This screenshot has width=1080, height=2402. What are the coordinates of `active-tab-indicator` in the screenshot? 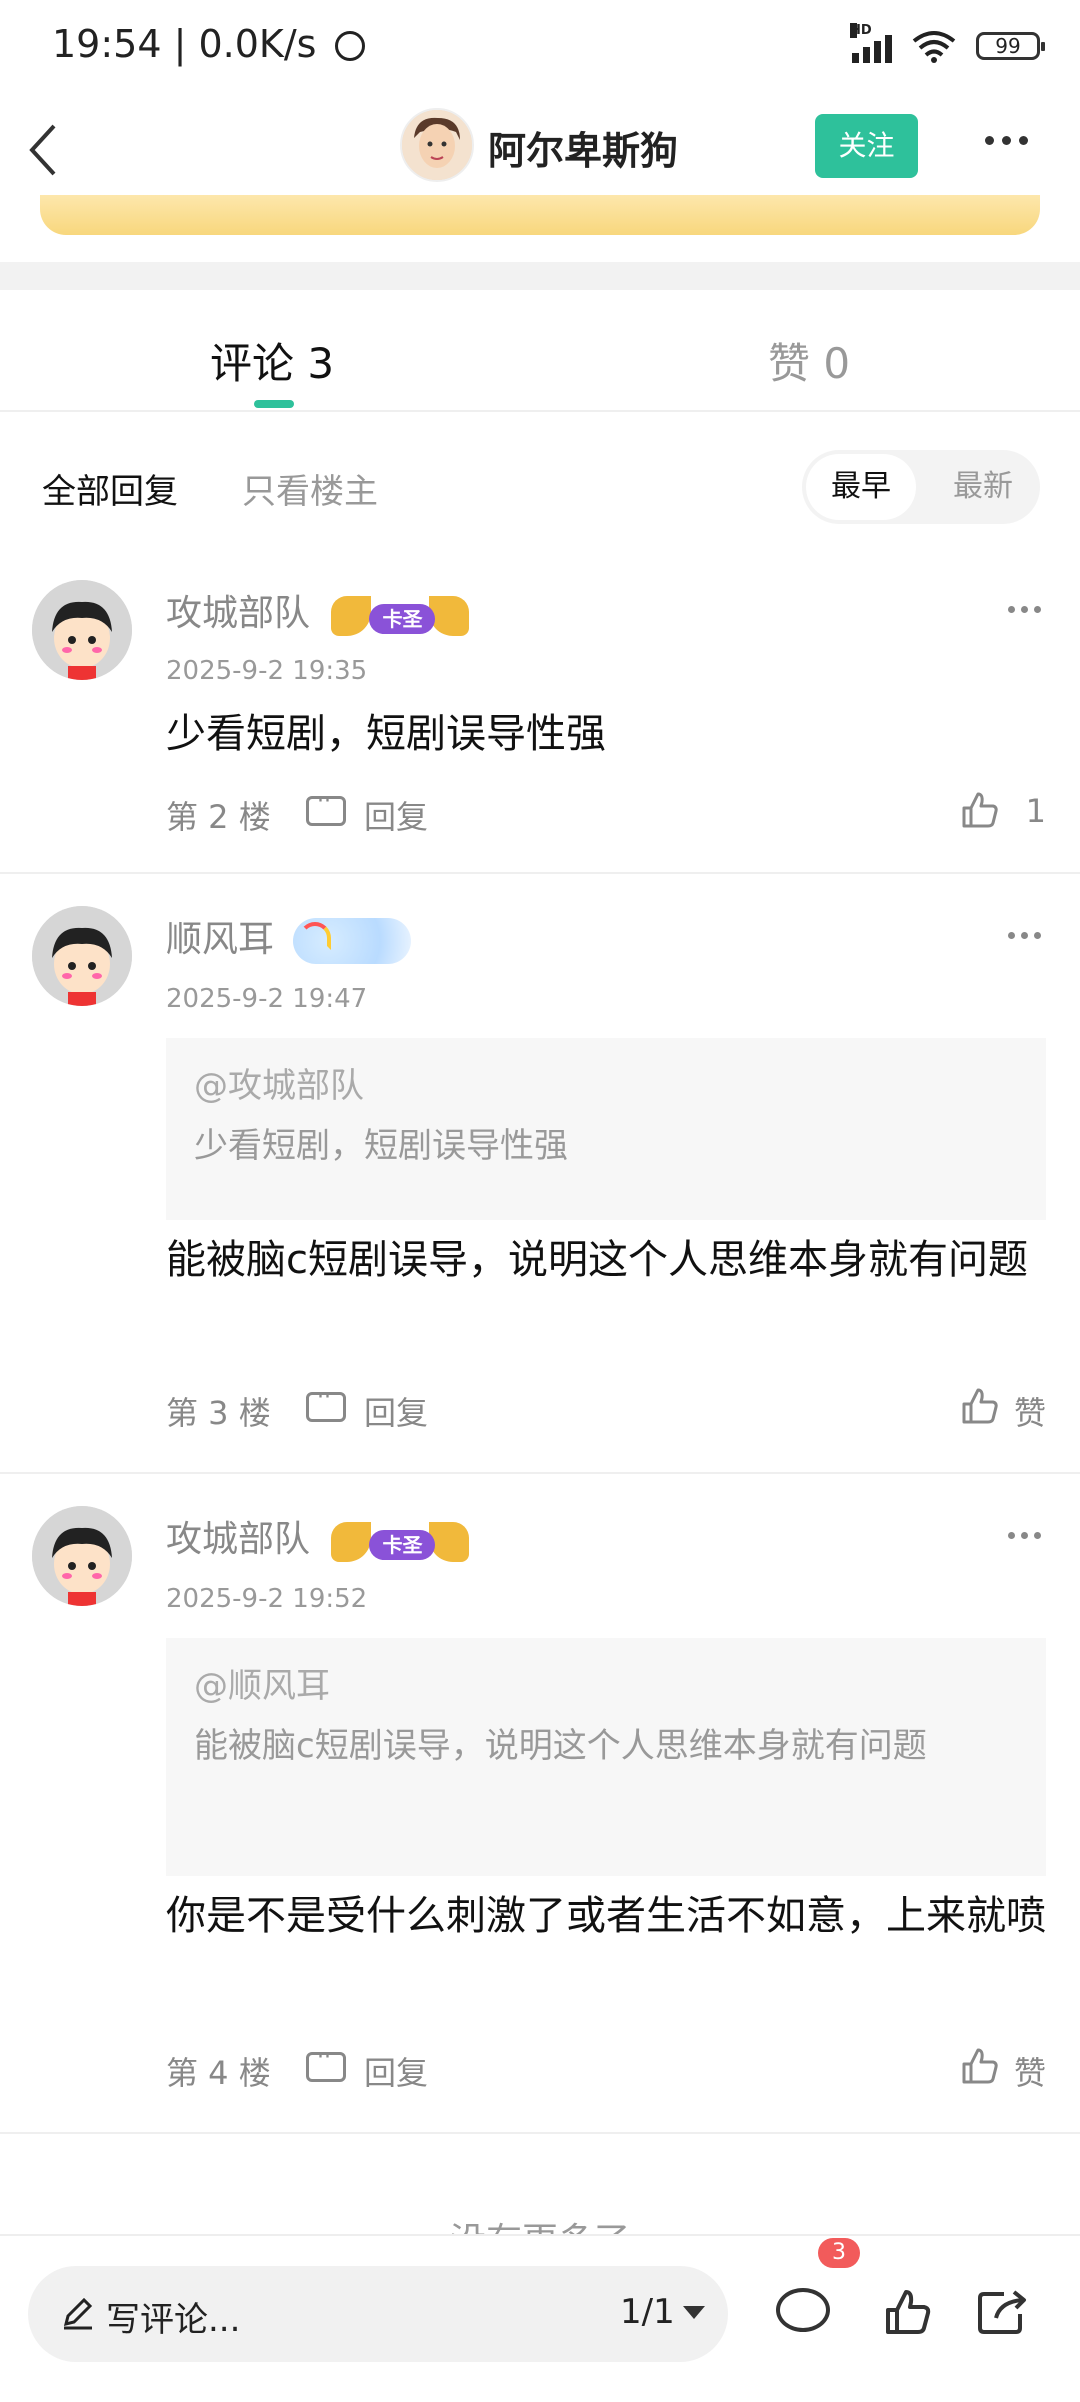 It's located at (274, 404).